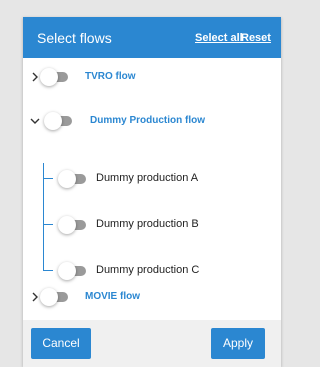 The width and height of the screenshot is (320, 367). I want to click on child-row-dummy-production-b: Dummy production B, so click(152, 224).